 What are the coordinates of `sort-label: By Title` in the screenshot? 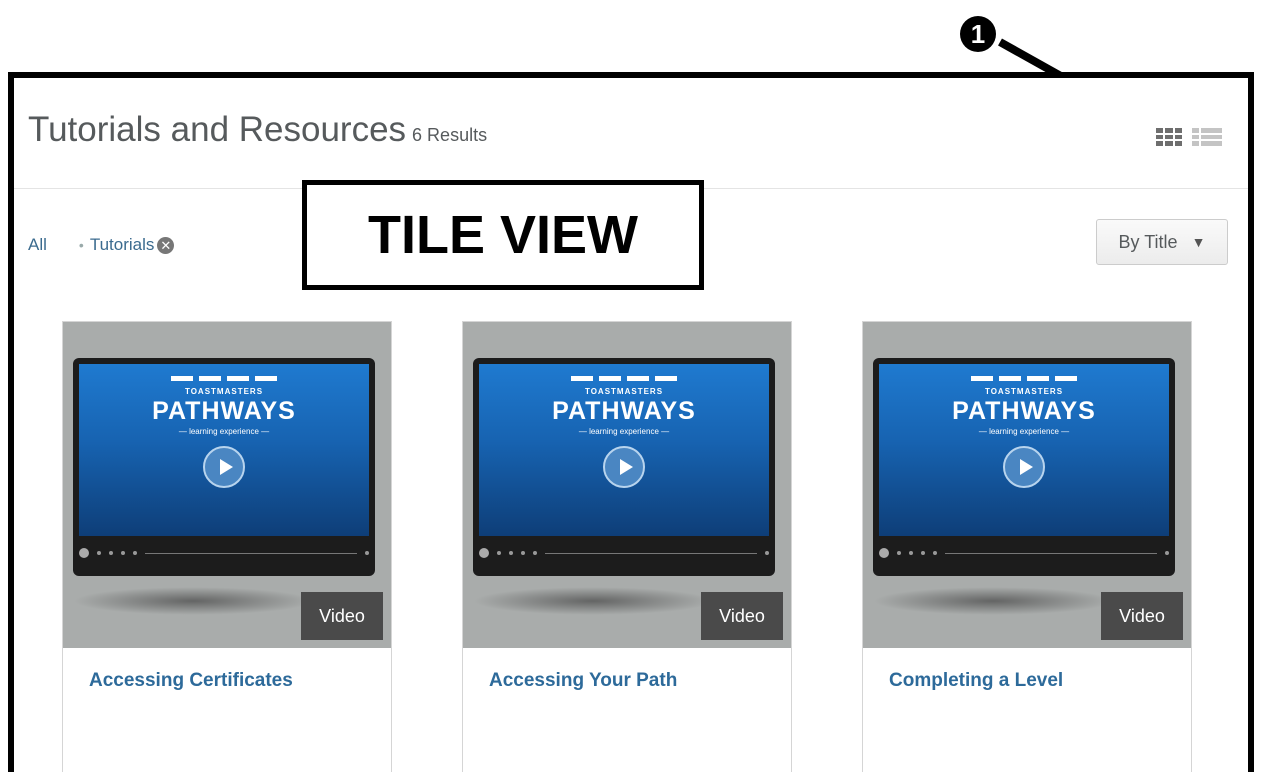 It's located at (1148, 241).